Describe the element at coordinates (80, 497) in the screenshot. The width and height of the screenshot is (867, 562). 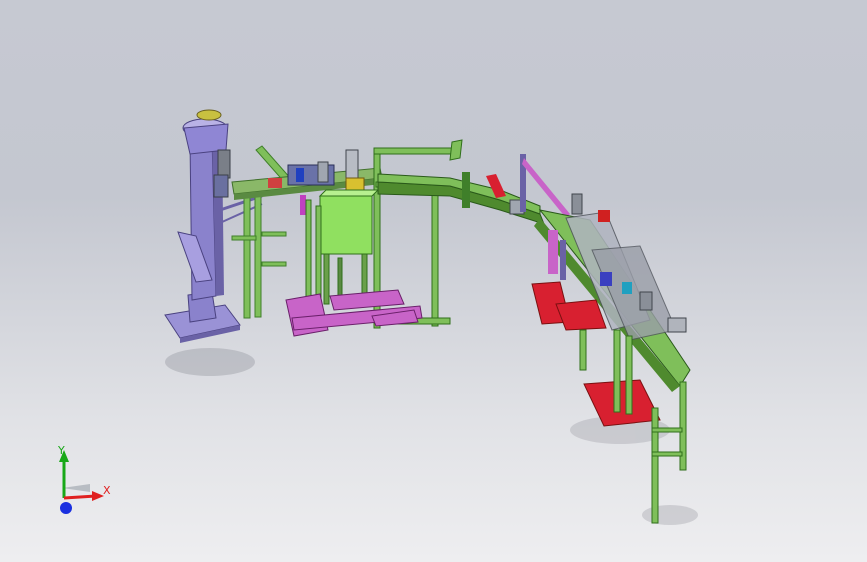
I see `x-axis-line` at that location.